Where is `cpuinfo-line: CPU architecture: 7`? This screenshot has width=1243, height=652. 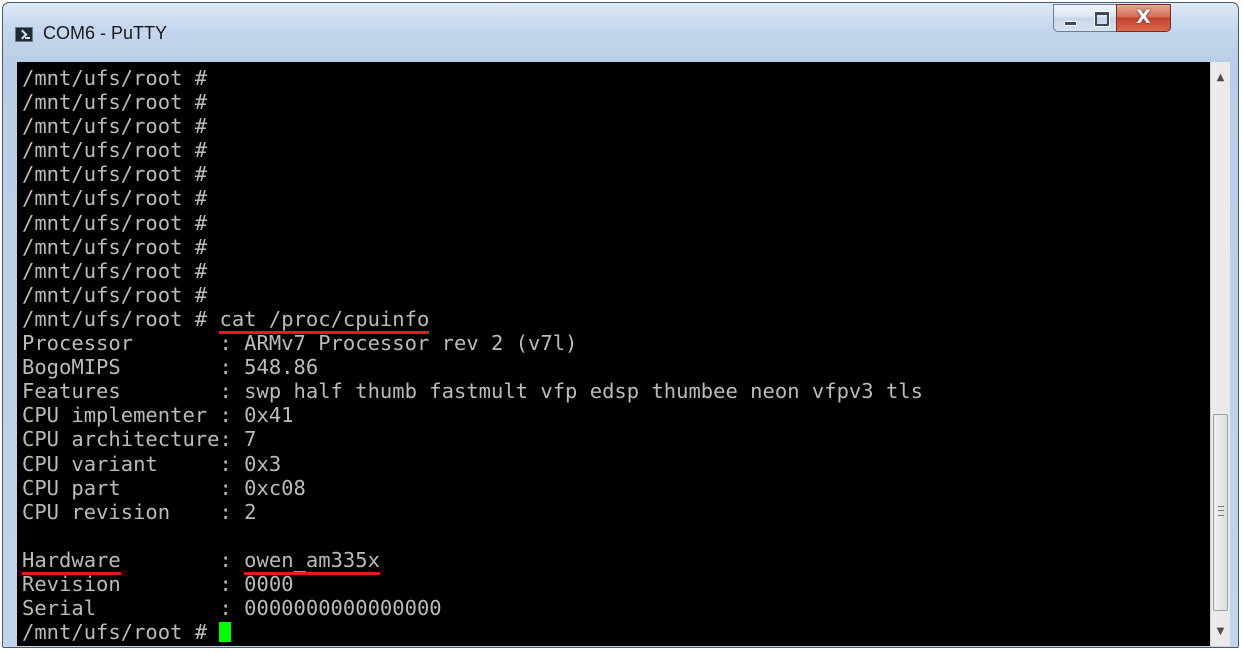 cpuinfo-line: CPU architecture: 7 is located at coordinates (139, 439).